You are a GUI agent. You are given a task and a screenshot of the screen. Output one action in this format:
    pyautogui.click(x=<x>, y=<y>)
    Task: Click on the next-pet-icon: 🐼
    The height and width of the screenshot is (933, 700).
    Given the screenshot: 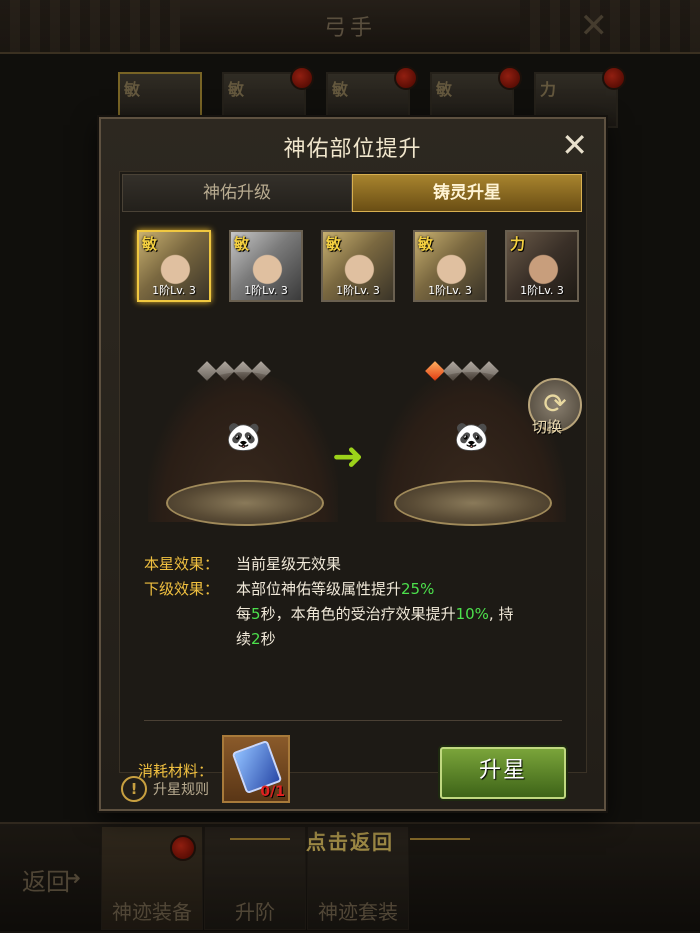 What is the action you would take?
    pyautogui.click(x=471, y=436)
    